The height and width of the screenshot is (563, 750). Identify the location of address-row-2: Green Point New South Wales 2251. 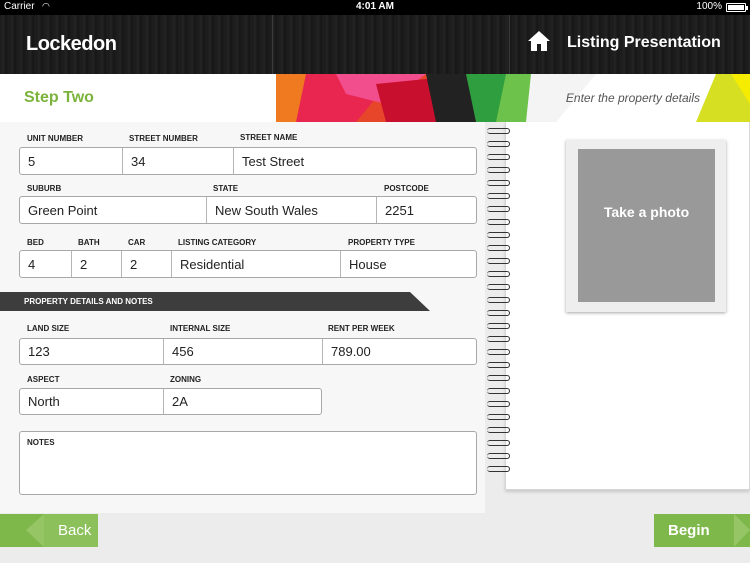
(248, 210).